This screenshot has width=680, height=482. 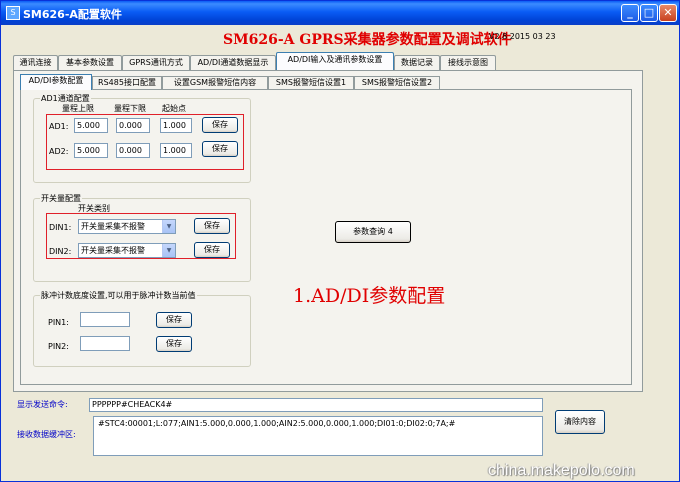 What do you see at coordinates (335, 61) in the screenshot?
I see `tab-addi-settings: AD/DI输入及通讯参数设置` at bounding box center [335, 61].